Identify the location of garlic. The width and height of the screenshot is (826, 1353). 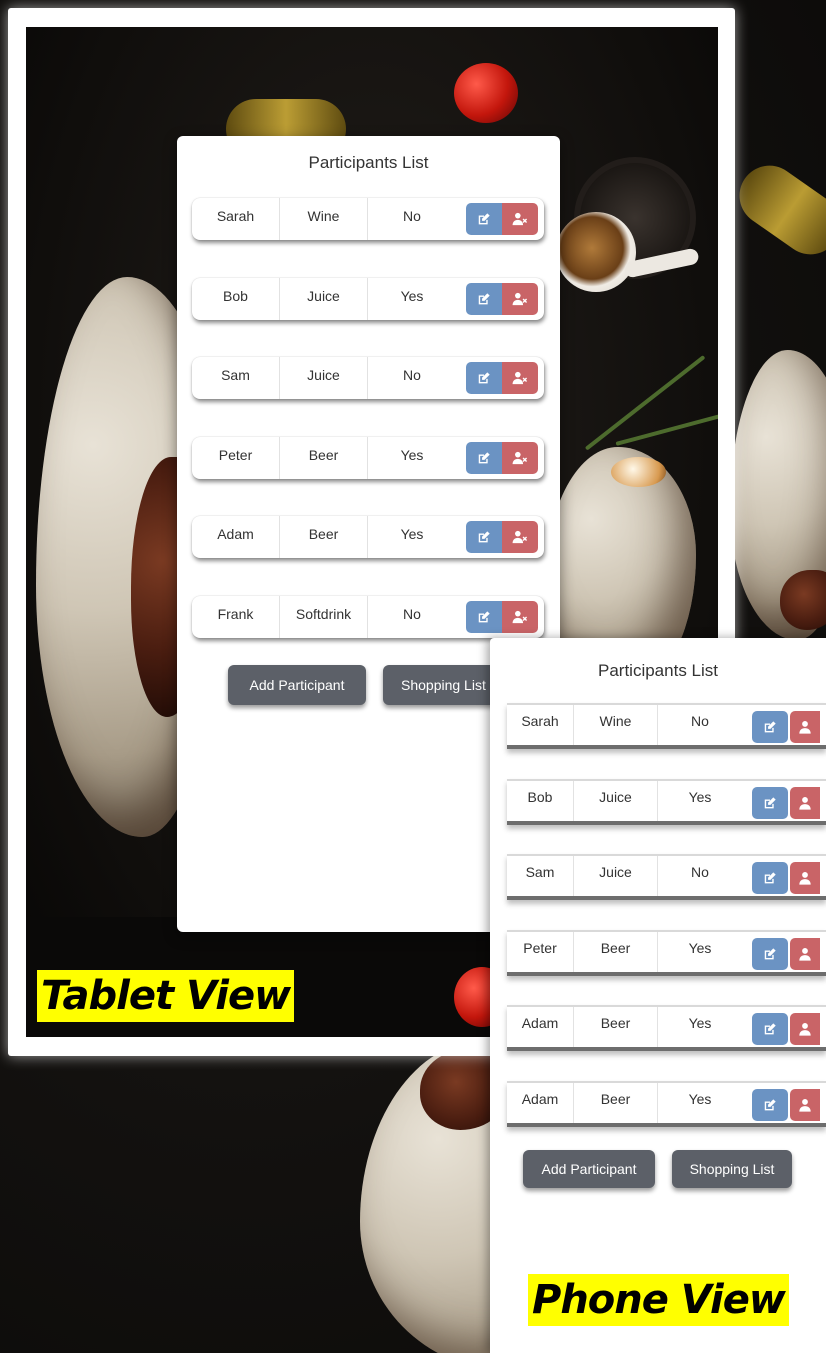
(638, 472).